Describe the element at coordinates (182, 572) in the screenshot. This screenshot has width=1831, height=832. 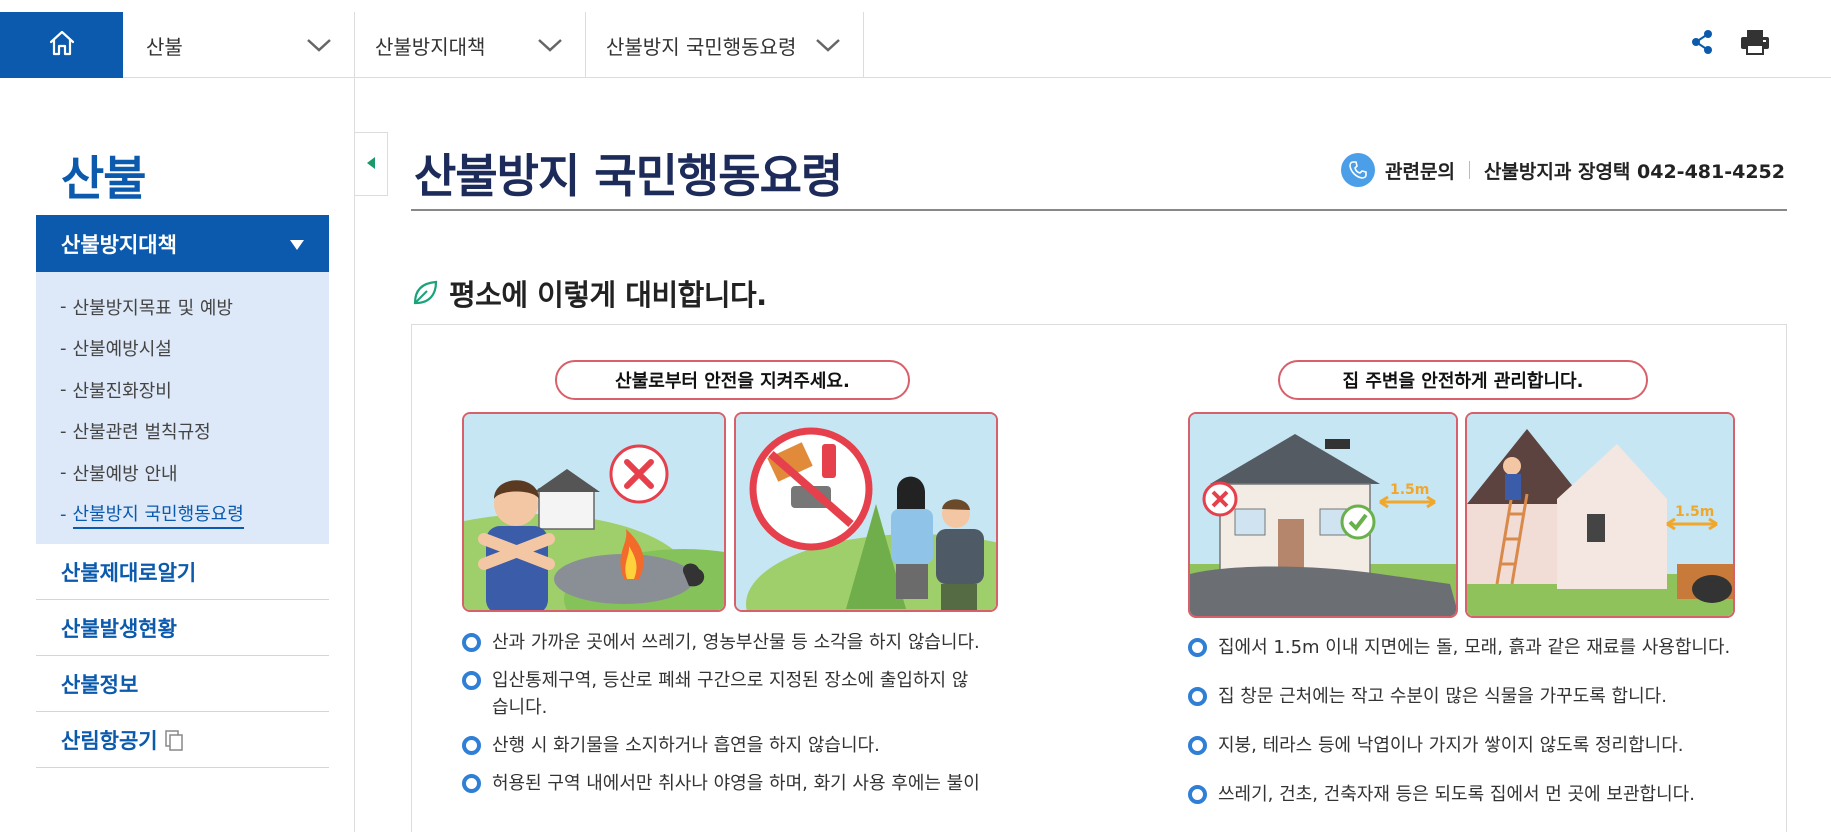
I see `sidebar-item-understanding: 산불제대로알기` at that location.